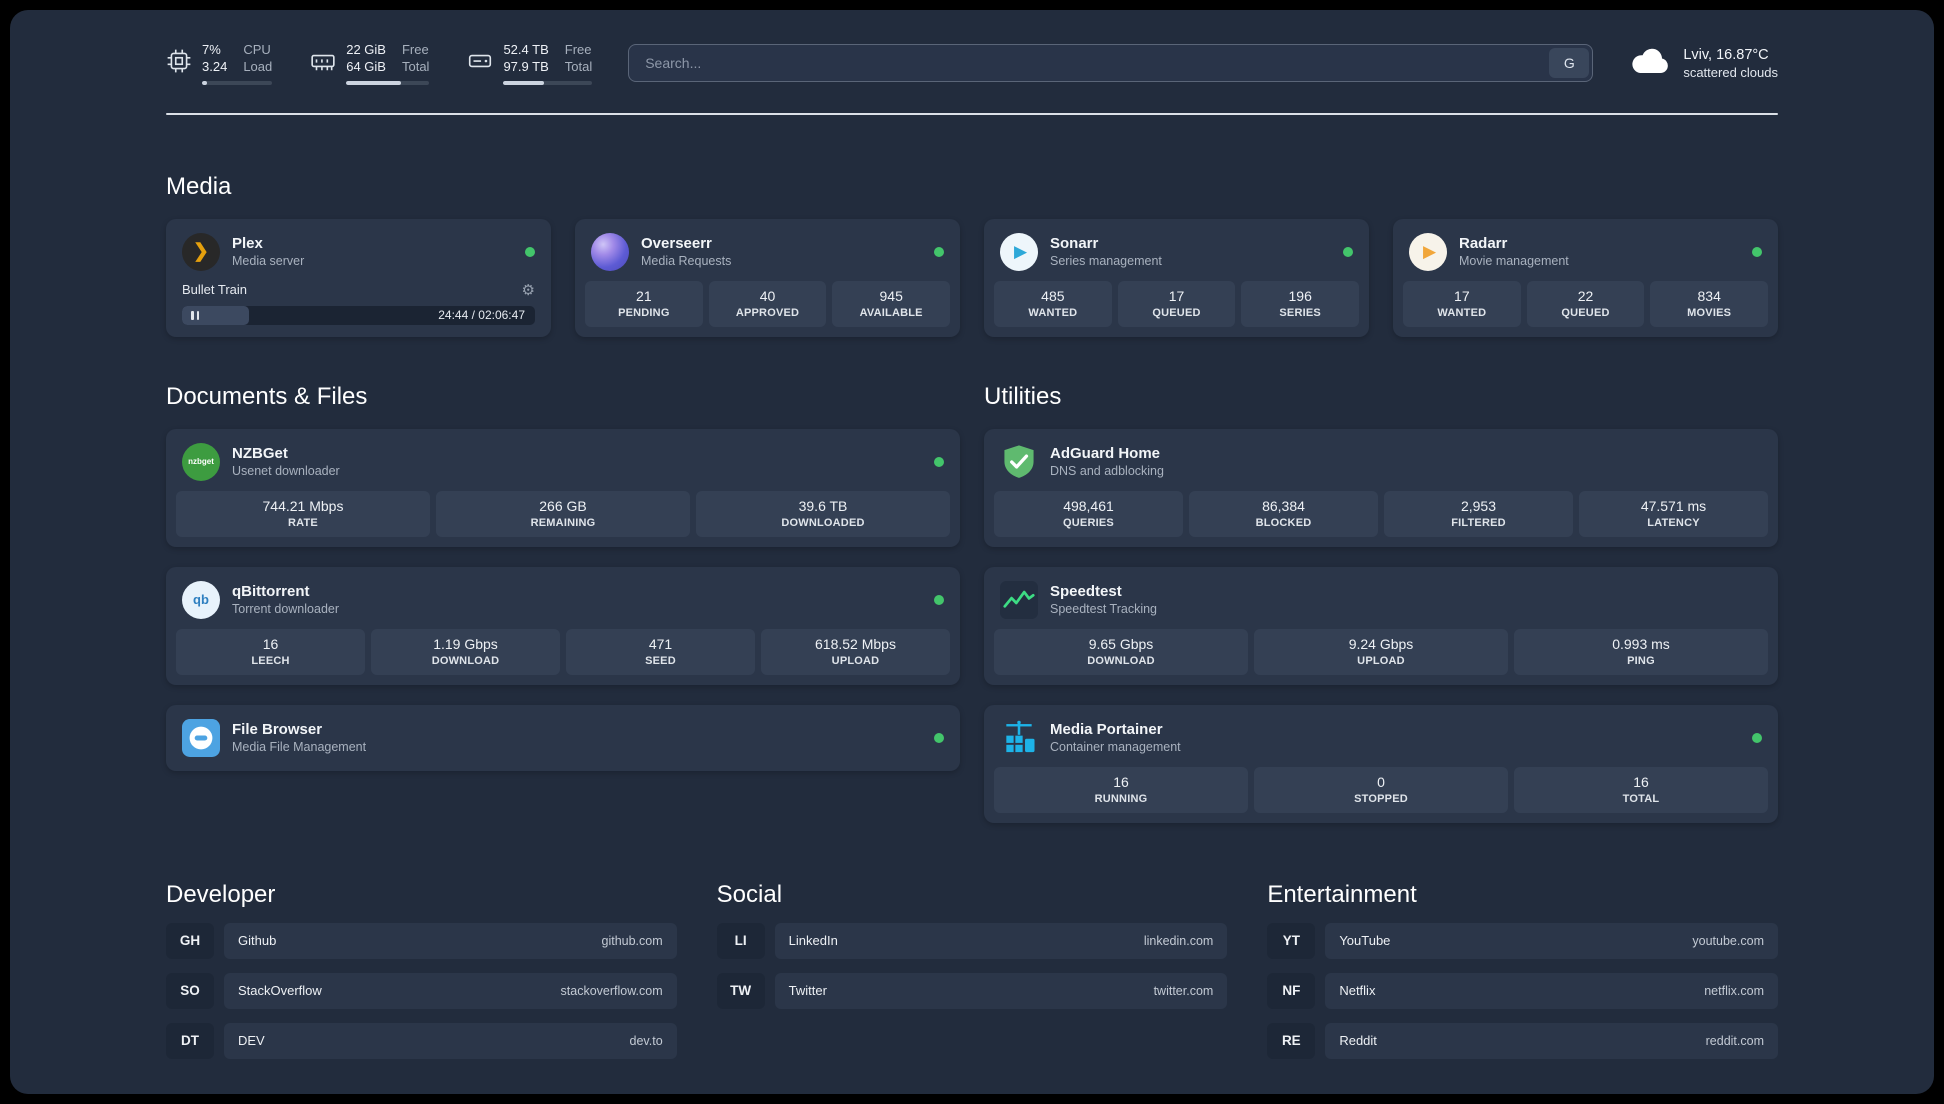 The height and width of the screenshot is (1104, 1944). I want to click on cpu-load-value: 3.24, so click(215, 66).